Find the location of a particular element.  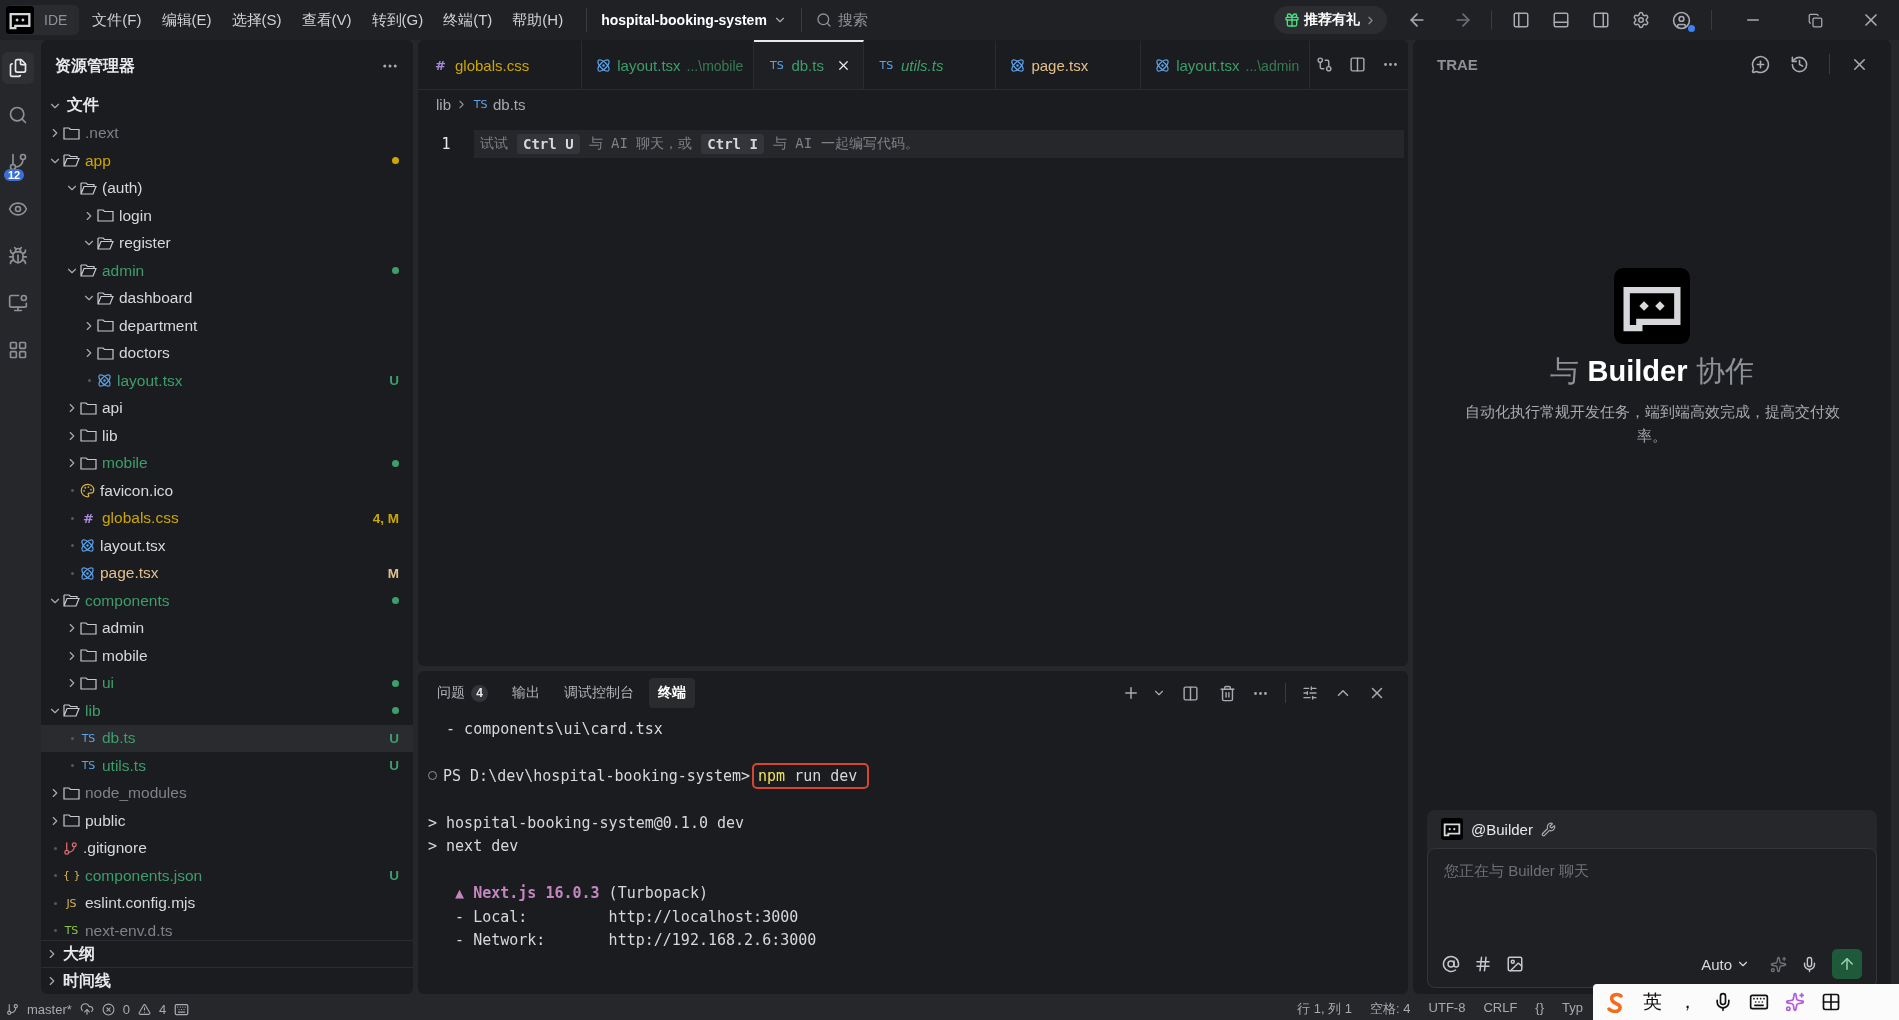

compare-icon is located at coordinates (1325, 64).